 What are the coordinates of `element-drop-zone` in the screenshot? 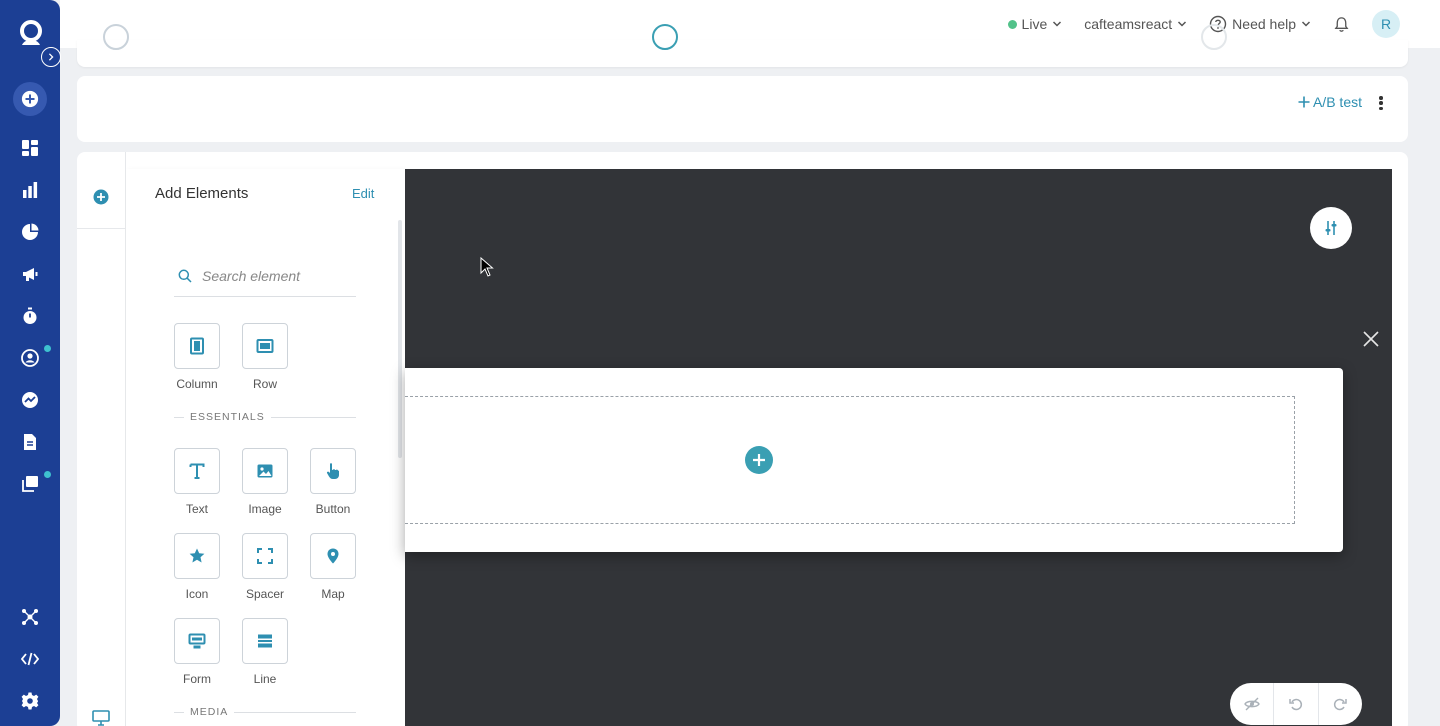 It's located at (850, 460).